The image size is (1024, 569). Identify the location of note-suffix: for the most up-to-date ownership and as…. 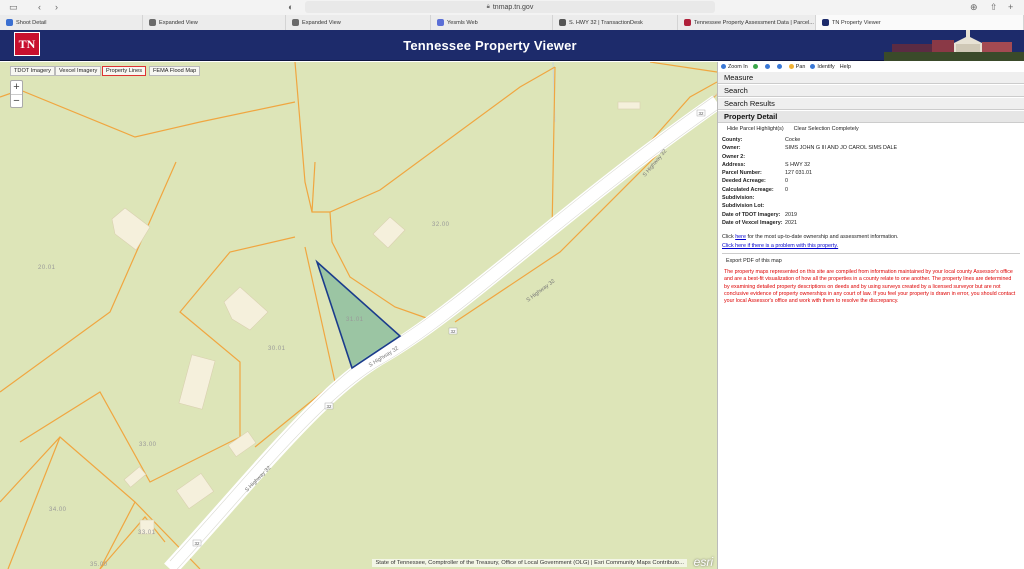
(822, 237).